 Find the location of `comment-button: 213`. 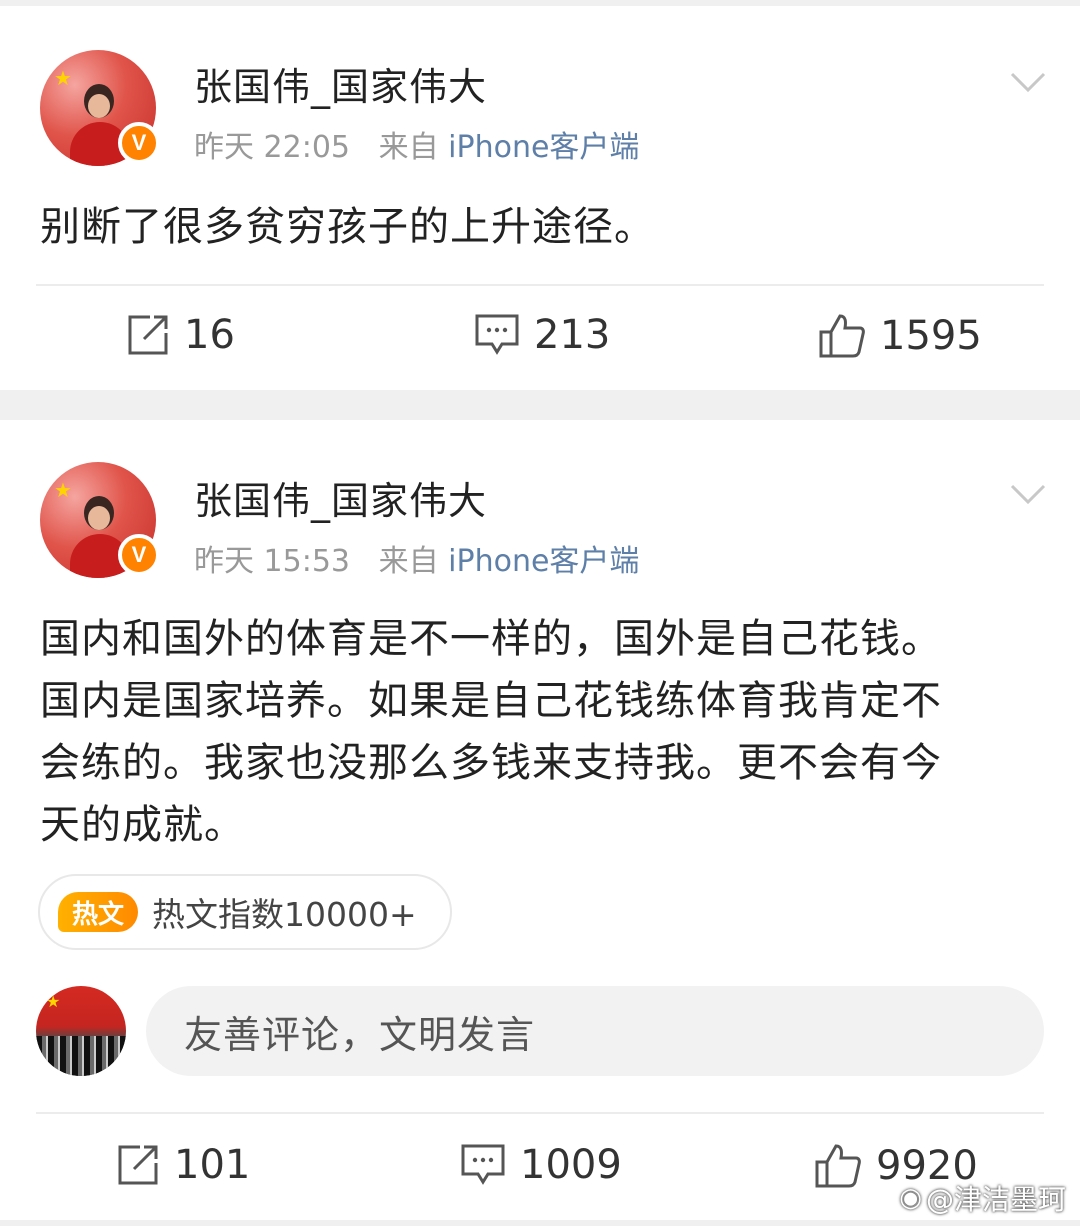

comment-button: 213 is located at coordinates (542, 335).